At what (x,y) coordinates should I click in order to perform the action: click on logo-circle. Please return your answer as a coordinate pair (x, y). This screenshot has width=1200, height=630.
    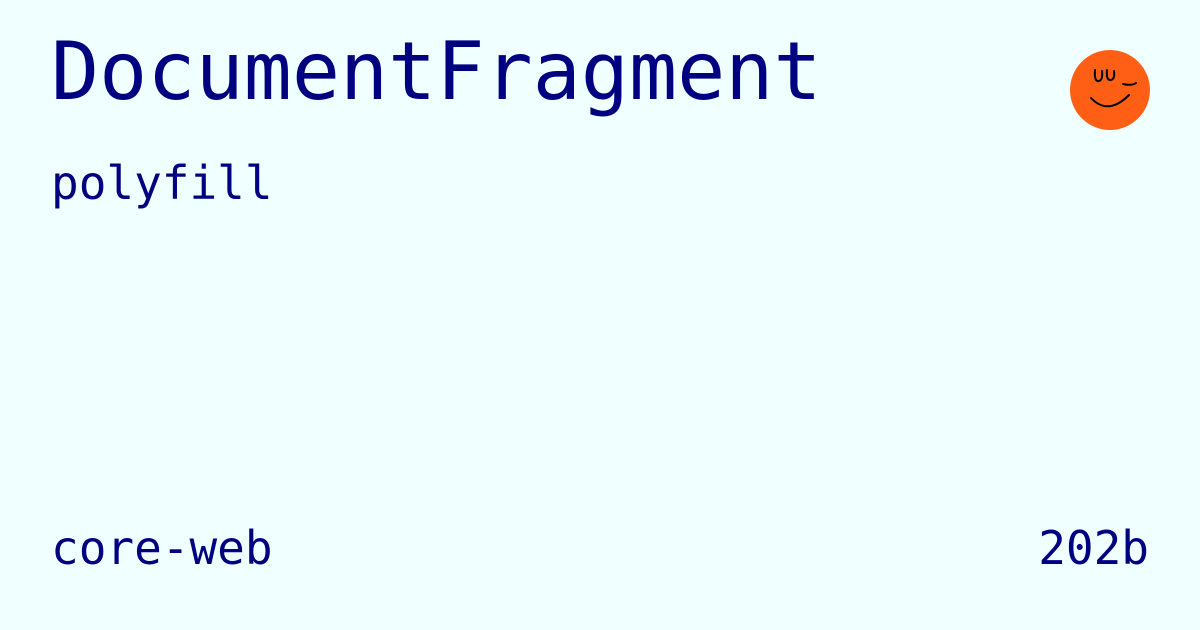
    Looking at the image, I should click on (1110, 90).